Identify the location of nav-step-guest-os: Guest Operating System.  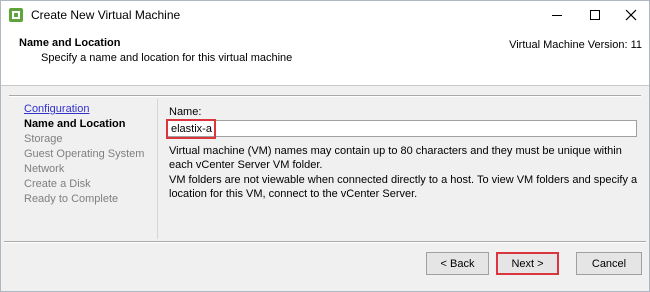
(84, 154).